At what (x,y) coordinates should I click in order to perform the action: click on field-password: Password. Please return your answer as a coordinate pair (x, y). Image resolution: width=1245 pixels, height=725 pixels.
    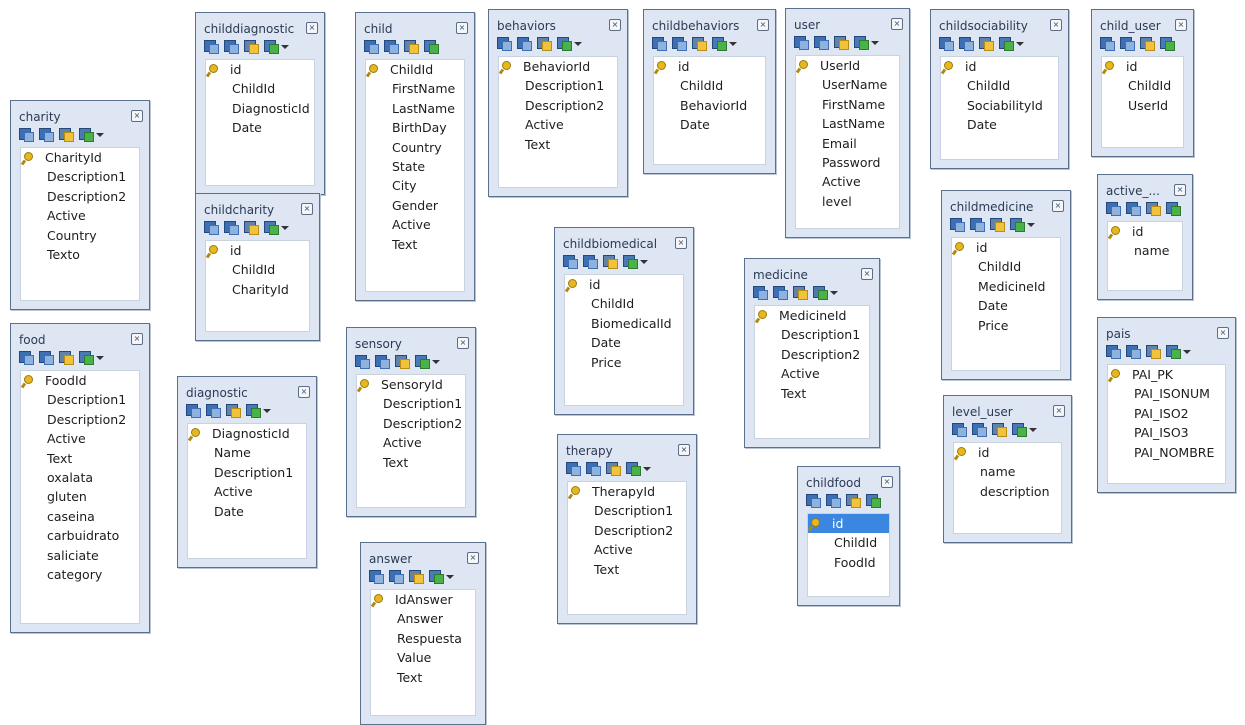
    Looking at the image, I should click on (847, 162).